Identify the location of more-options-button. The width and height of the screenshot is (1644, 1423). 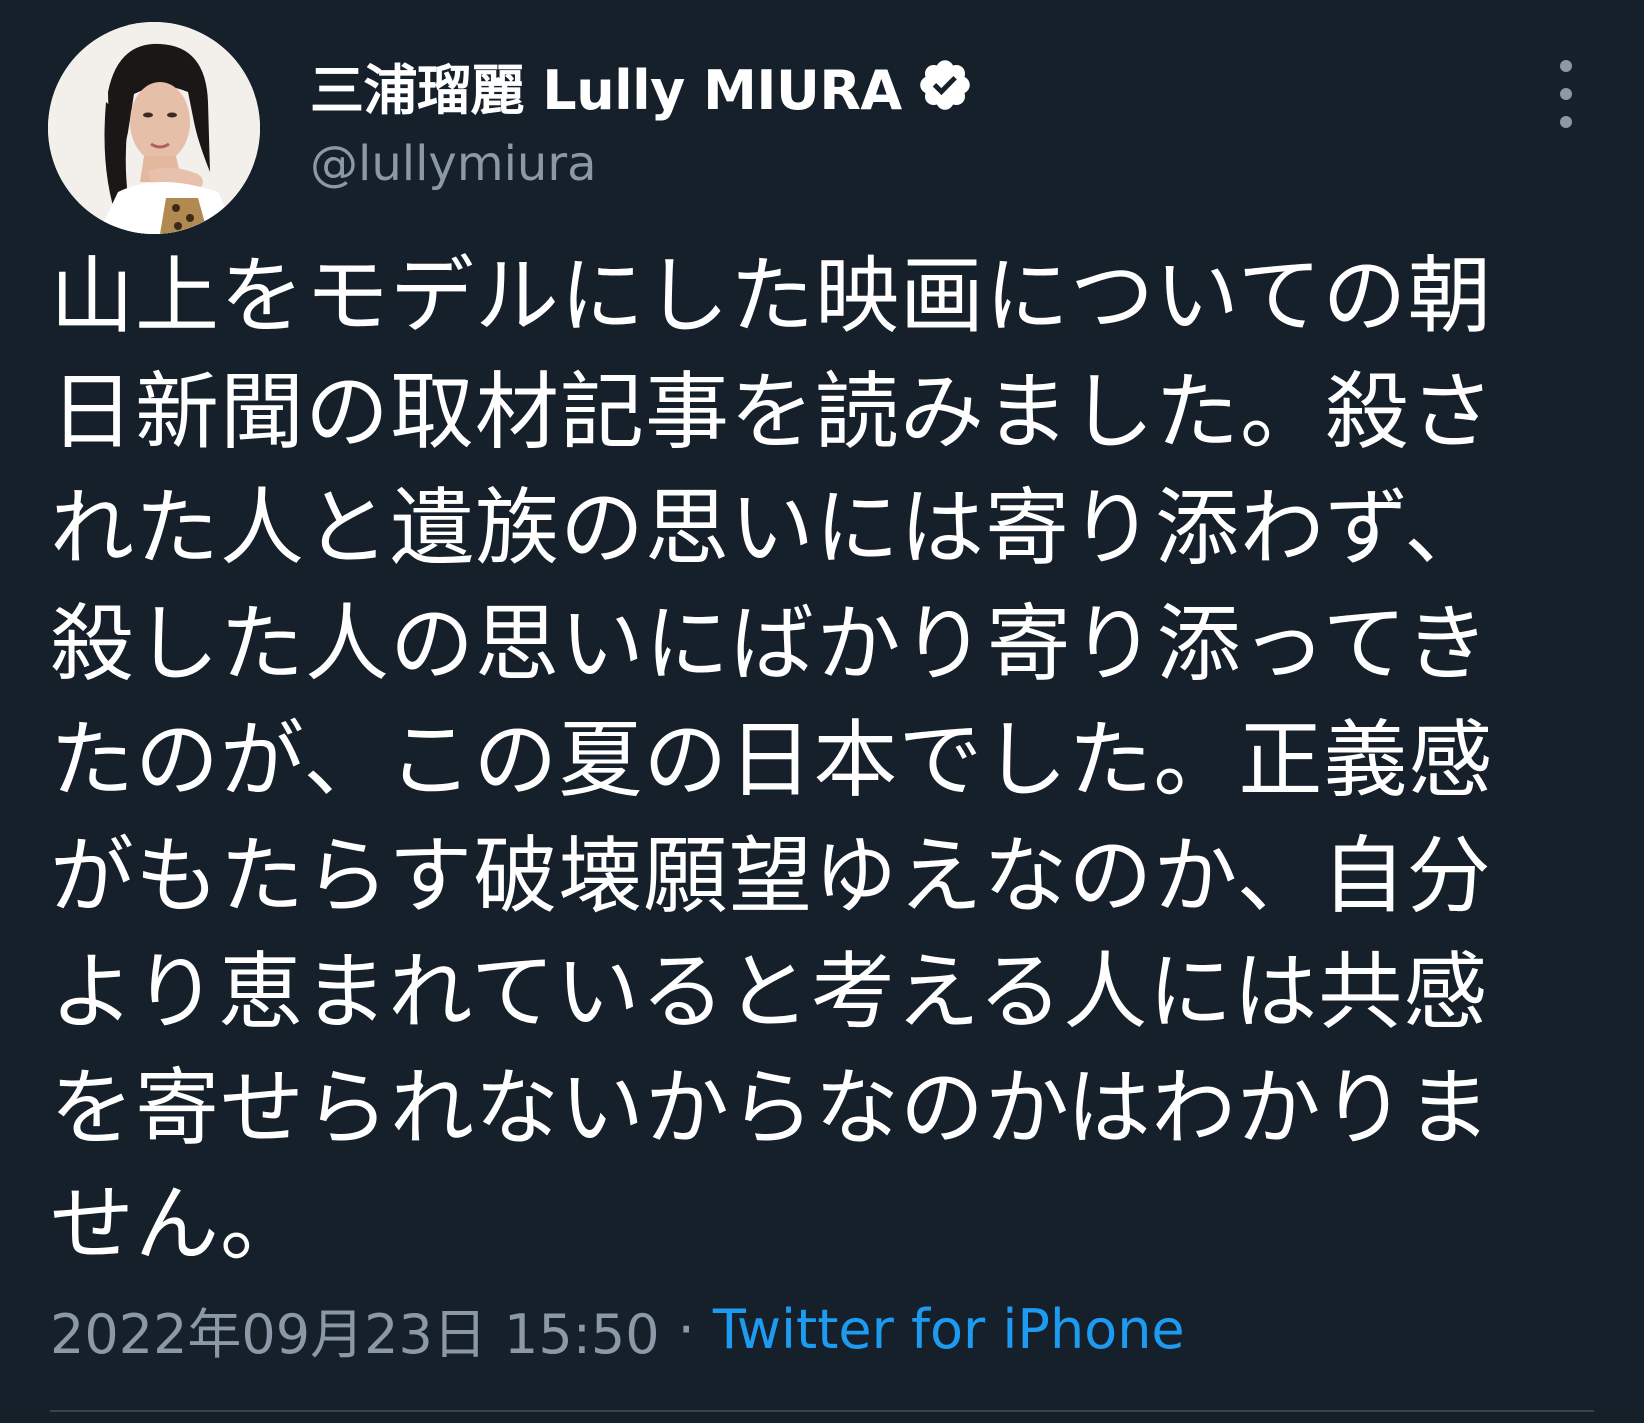
(1566, 94).